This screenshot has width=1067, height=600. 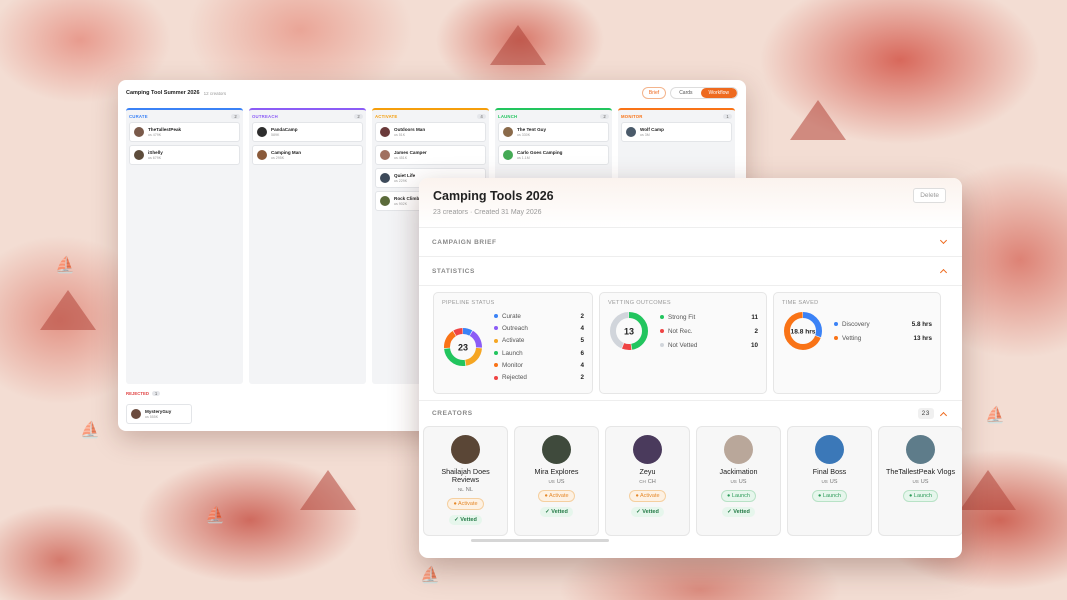 I want to click on campaign-brief-section: CAMPAIGN BRIEF, so click(x=690, y=242).